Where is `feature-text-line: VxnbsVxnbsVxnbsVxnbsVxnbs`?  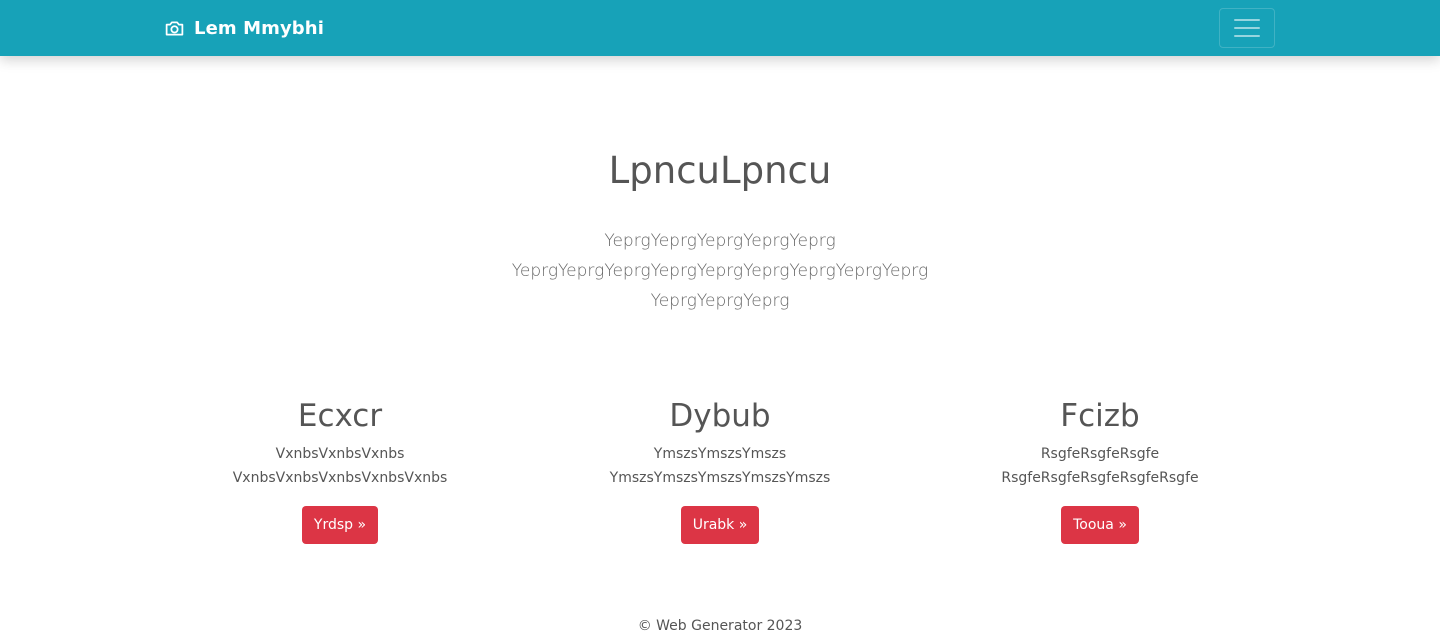
feature-text-line: VxnbsVxnbsVxnbsVxnbsVxnbs is located at coordinates (340, 478).